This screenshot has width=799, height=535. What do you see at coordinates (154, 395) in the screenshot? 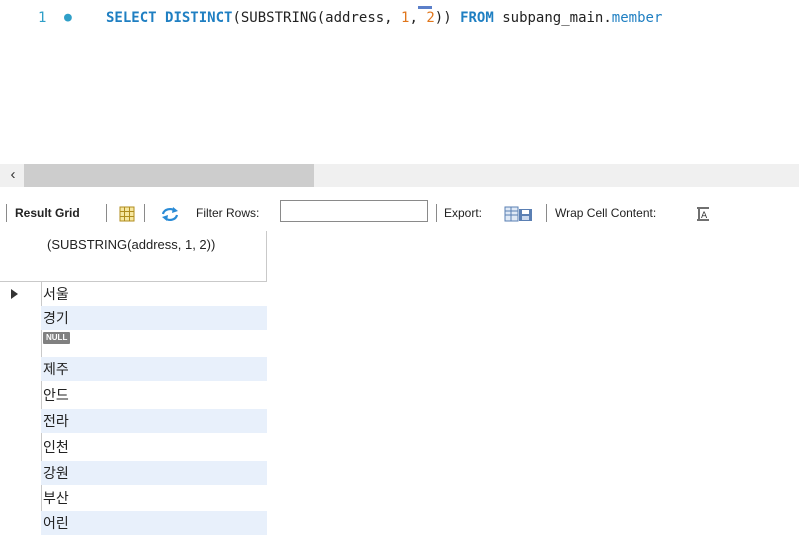
I see `table-row: 안드` at bounding box center [154, 395].